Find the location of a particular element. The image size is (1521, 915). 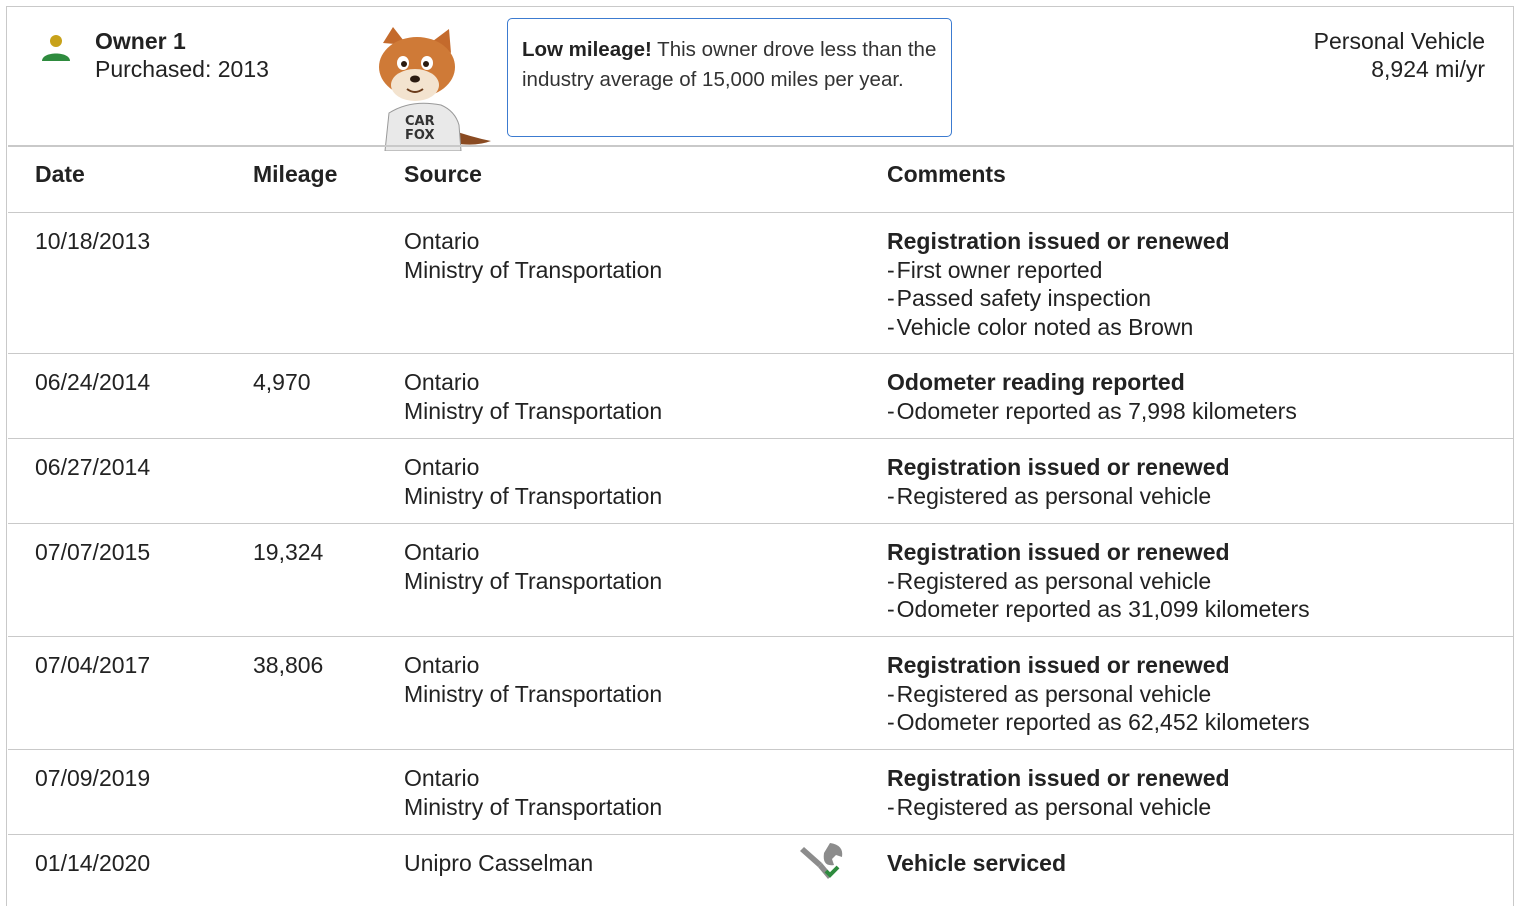

col-header-comments: Comments is located at coordinates (946, 174).